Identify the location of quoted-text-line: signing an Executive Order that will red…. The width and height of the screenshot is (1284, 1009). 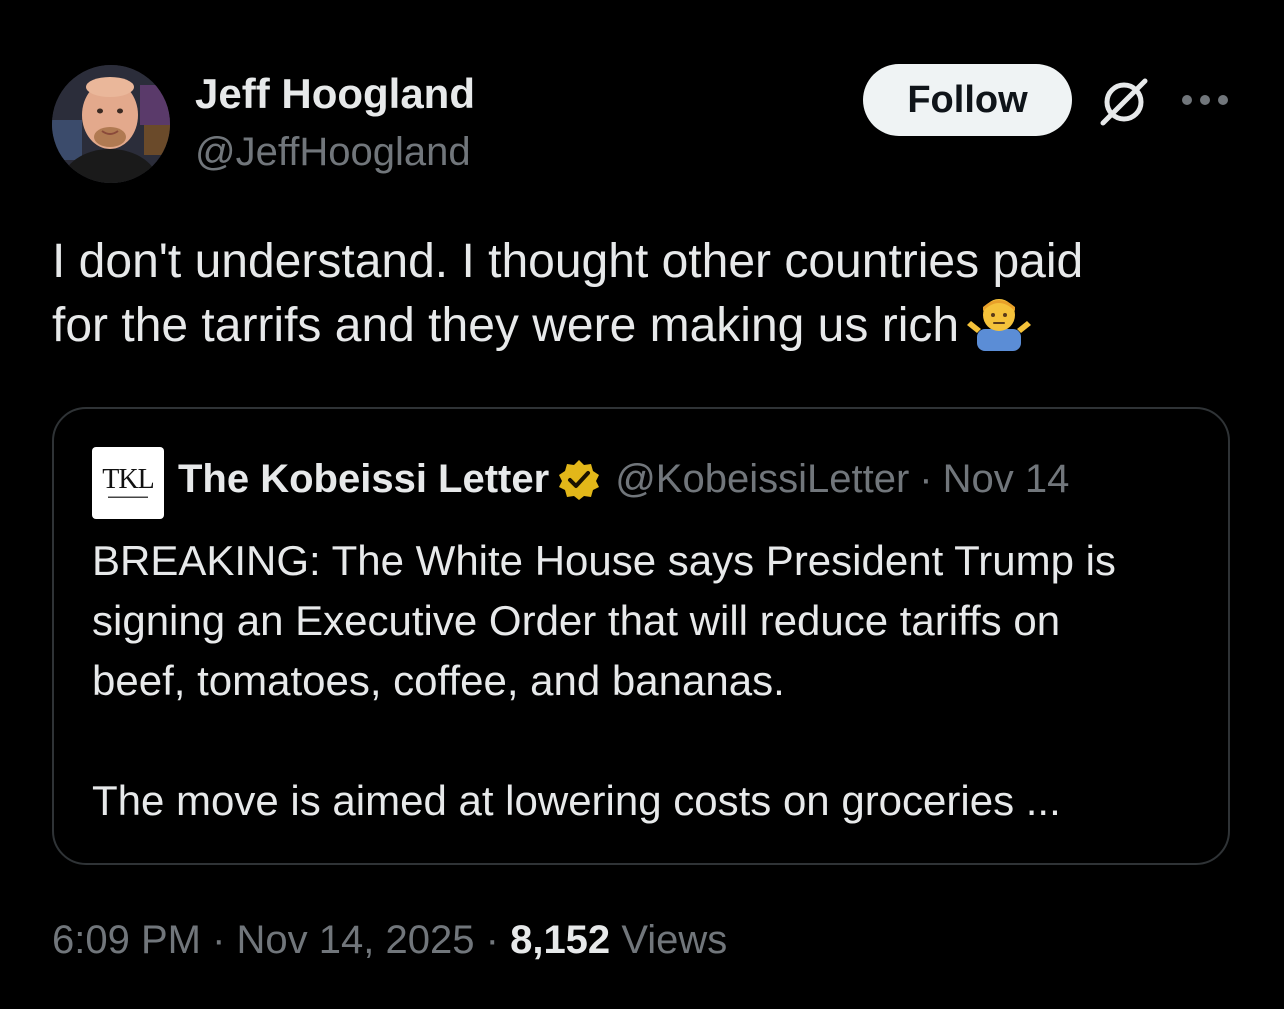
(576, 620).